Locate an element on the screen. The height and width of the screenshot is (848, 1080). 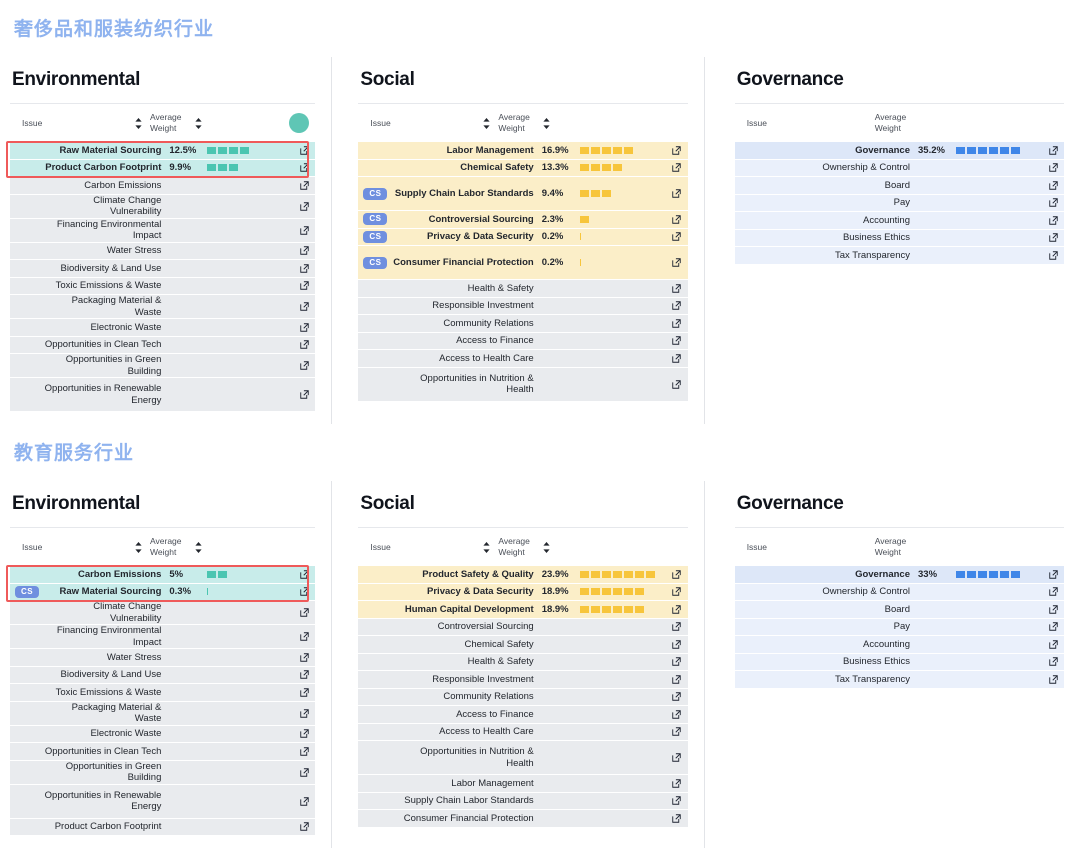
table-row: Opportunities in Green Building is located at coordinates (163, 772).